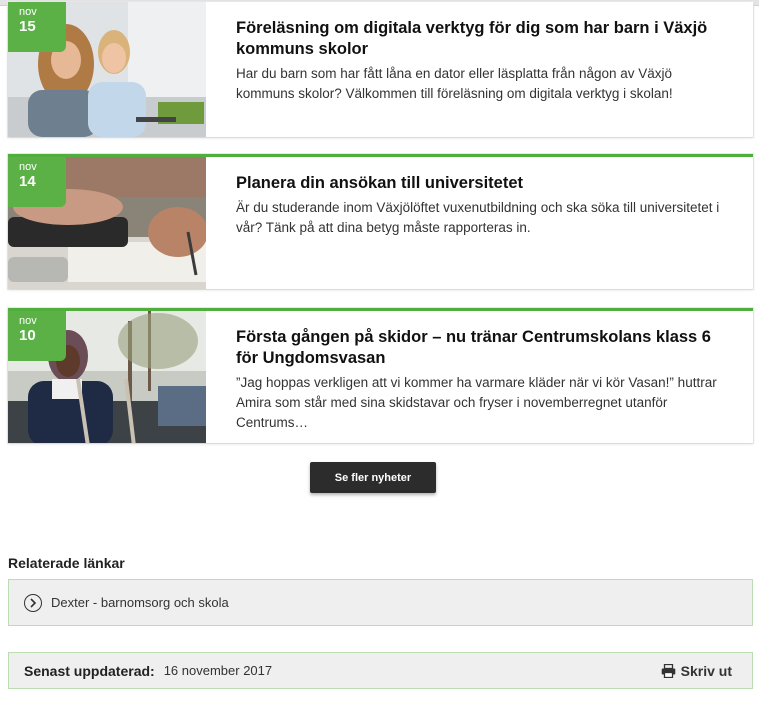  What do you see at coordinates (33, 602) in the screenshot?
I see `chevron-right-circle-icon` at bounding box center [33, 602].